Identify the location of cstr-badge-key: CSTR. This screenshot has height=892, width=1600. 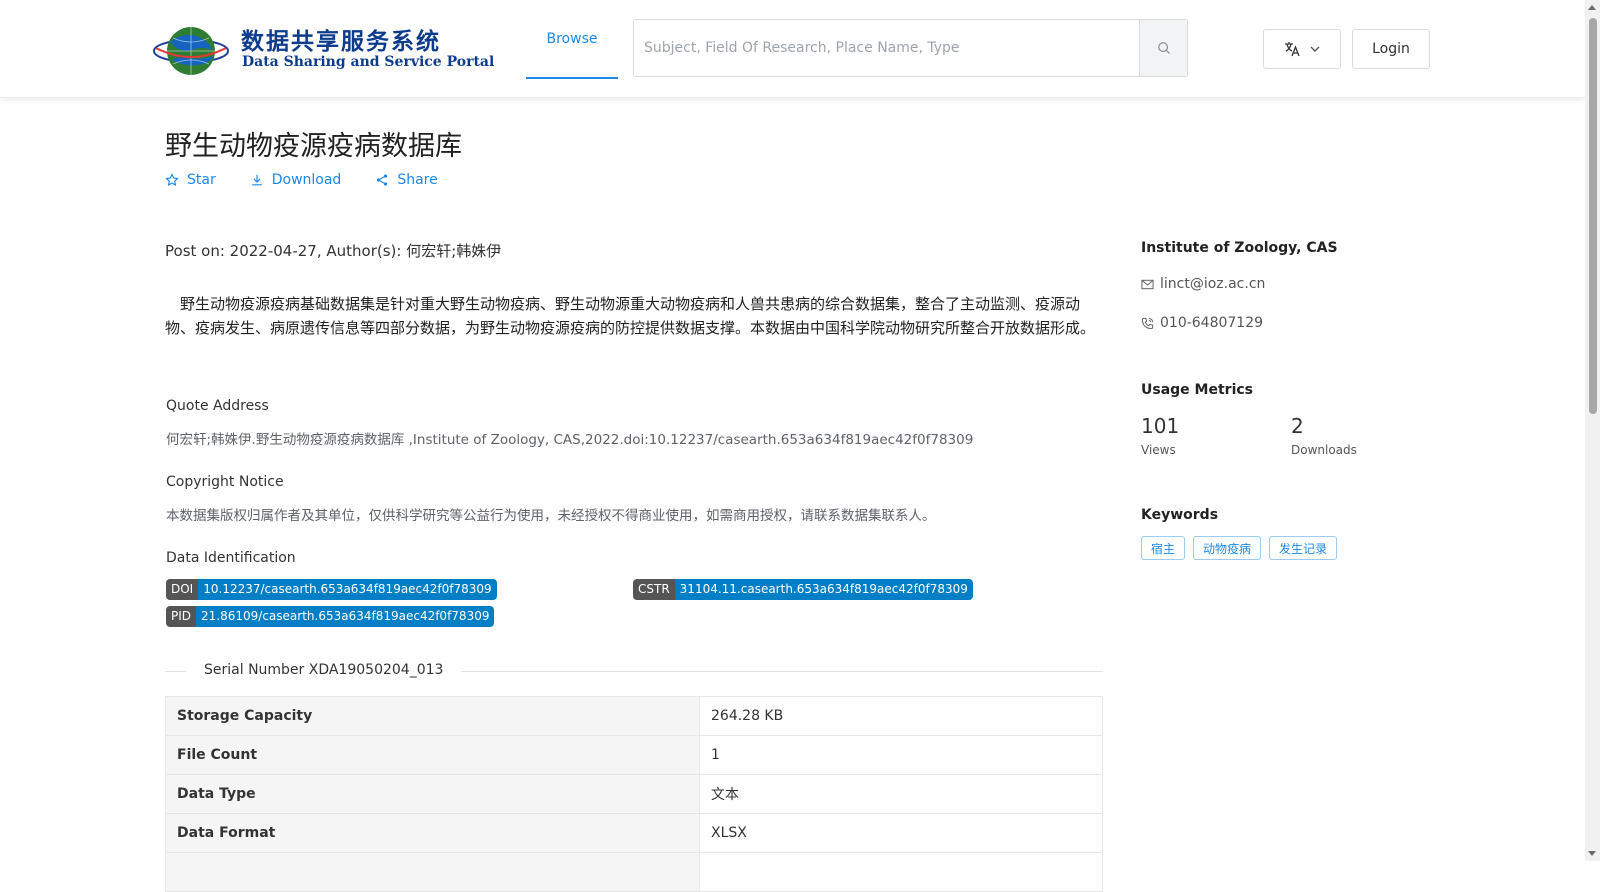
(654, 589).